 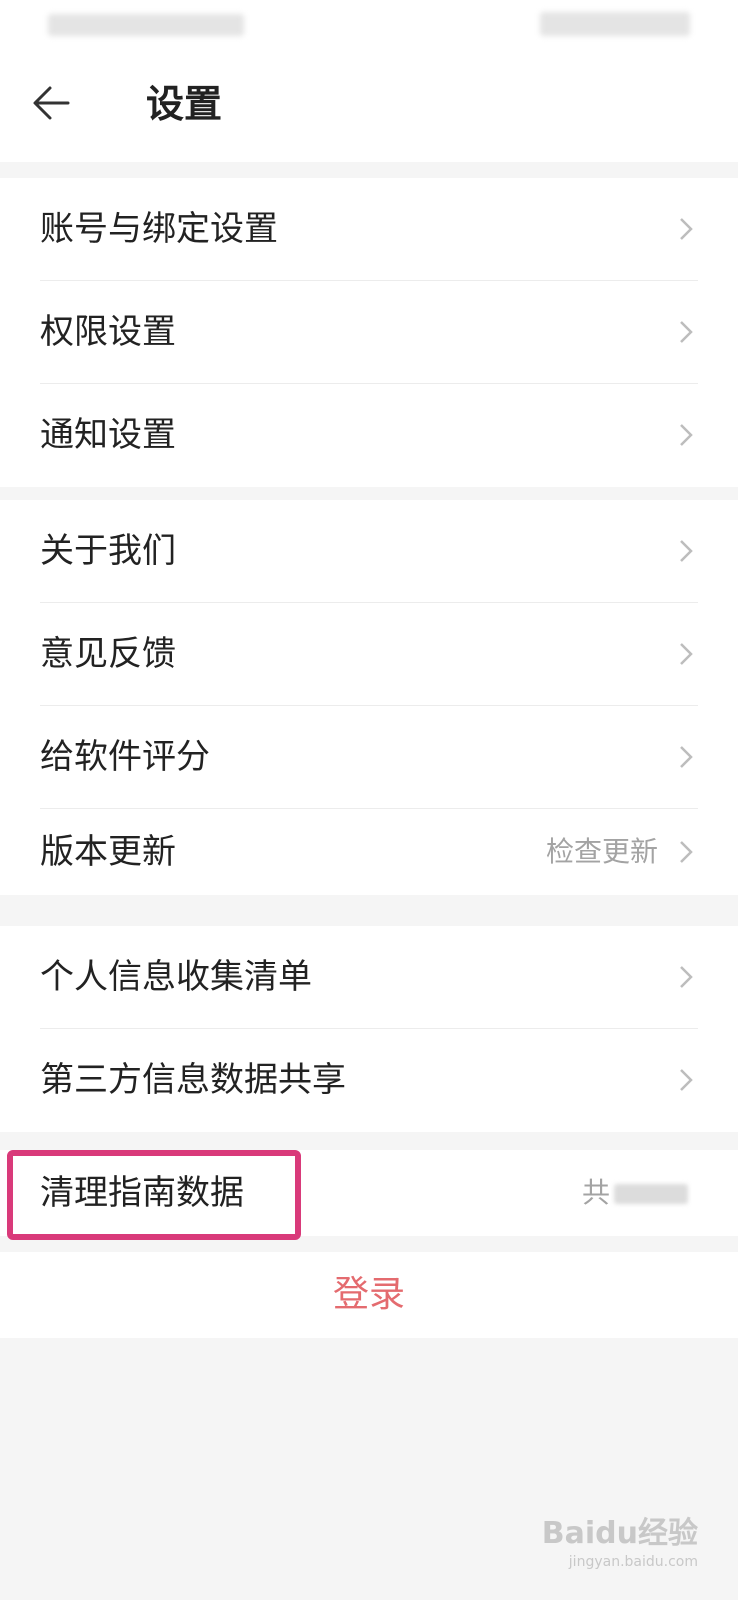 I want to click on settings-group-privacy: 个人信息收集清单 第三方信息数据共享, so click(x=369, y=1029).